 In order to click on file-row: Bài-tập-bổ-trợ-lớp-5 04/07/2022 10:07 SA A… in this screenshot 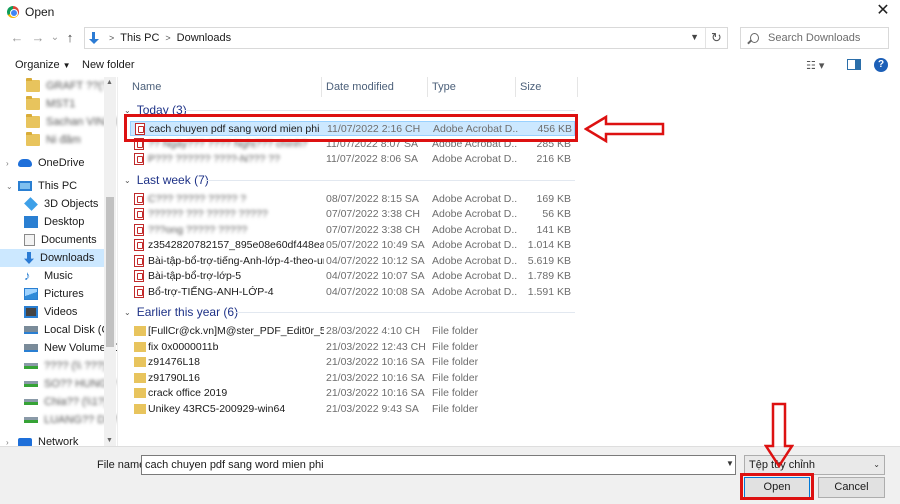, I will do `click(352, 276)`.